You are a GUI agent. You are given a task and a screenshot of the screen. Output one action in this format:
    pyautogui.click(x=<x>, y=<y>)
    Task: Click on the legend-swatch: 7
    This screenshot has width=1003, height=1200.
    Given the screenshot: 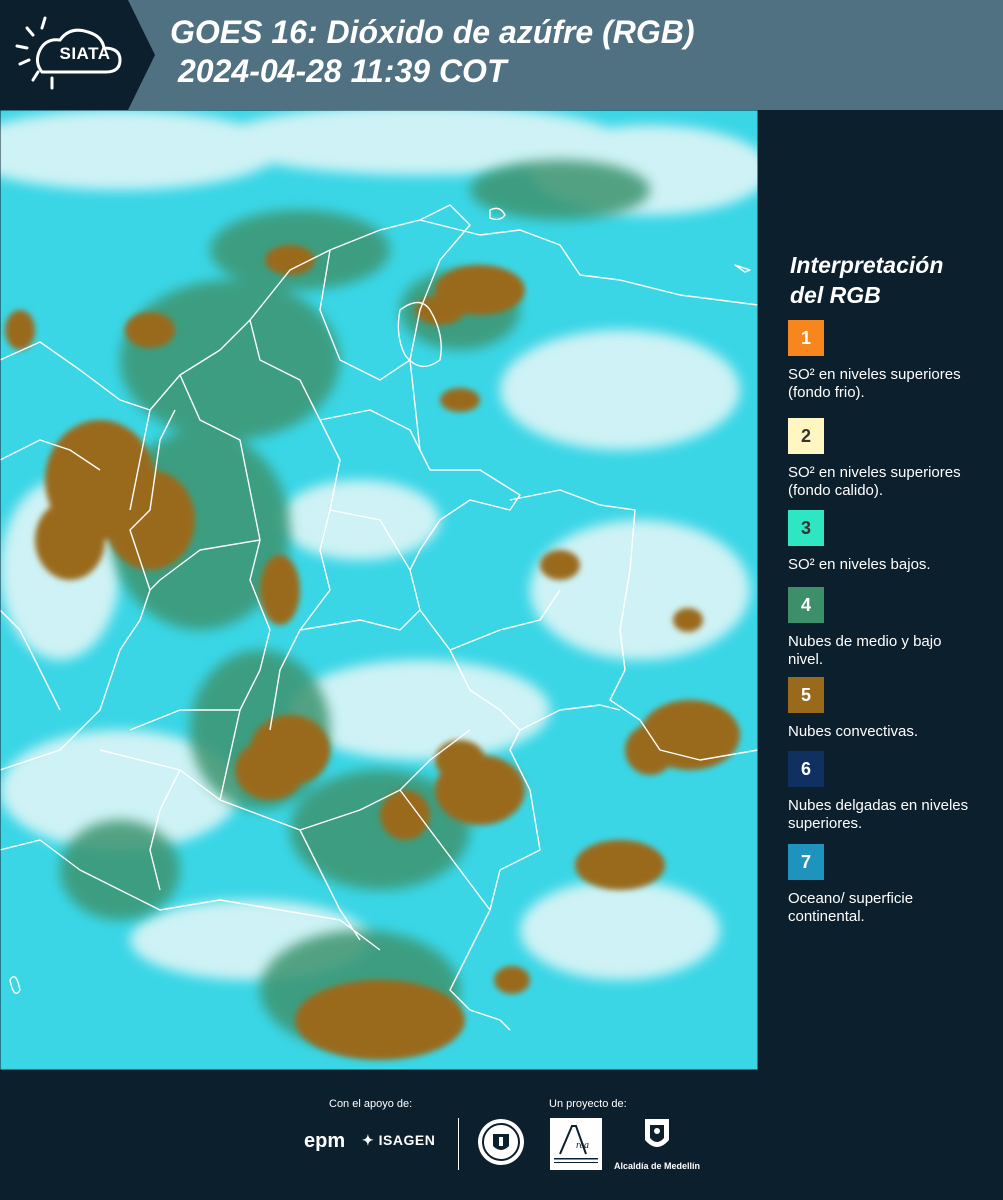 What is the action you would take?
    pyautogui.click(x=806, y=862)
    